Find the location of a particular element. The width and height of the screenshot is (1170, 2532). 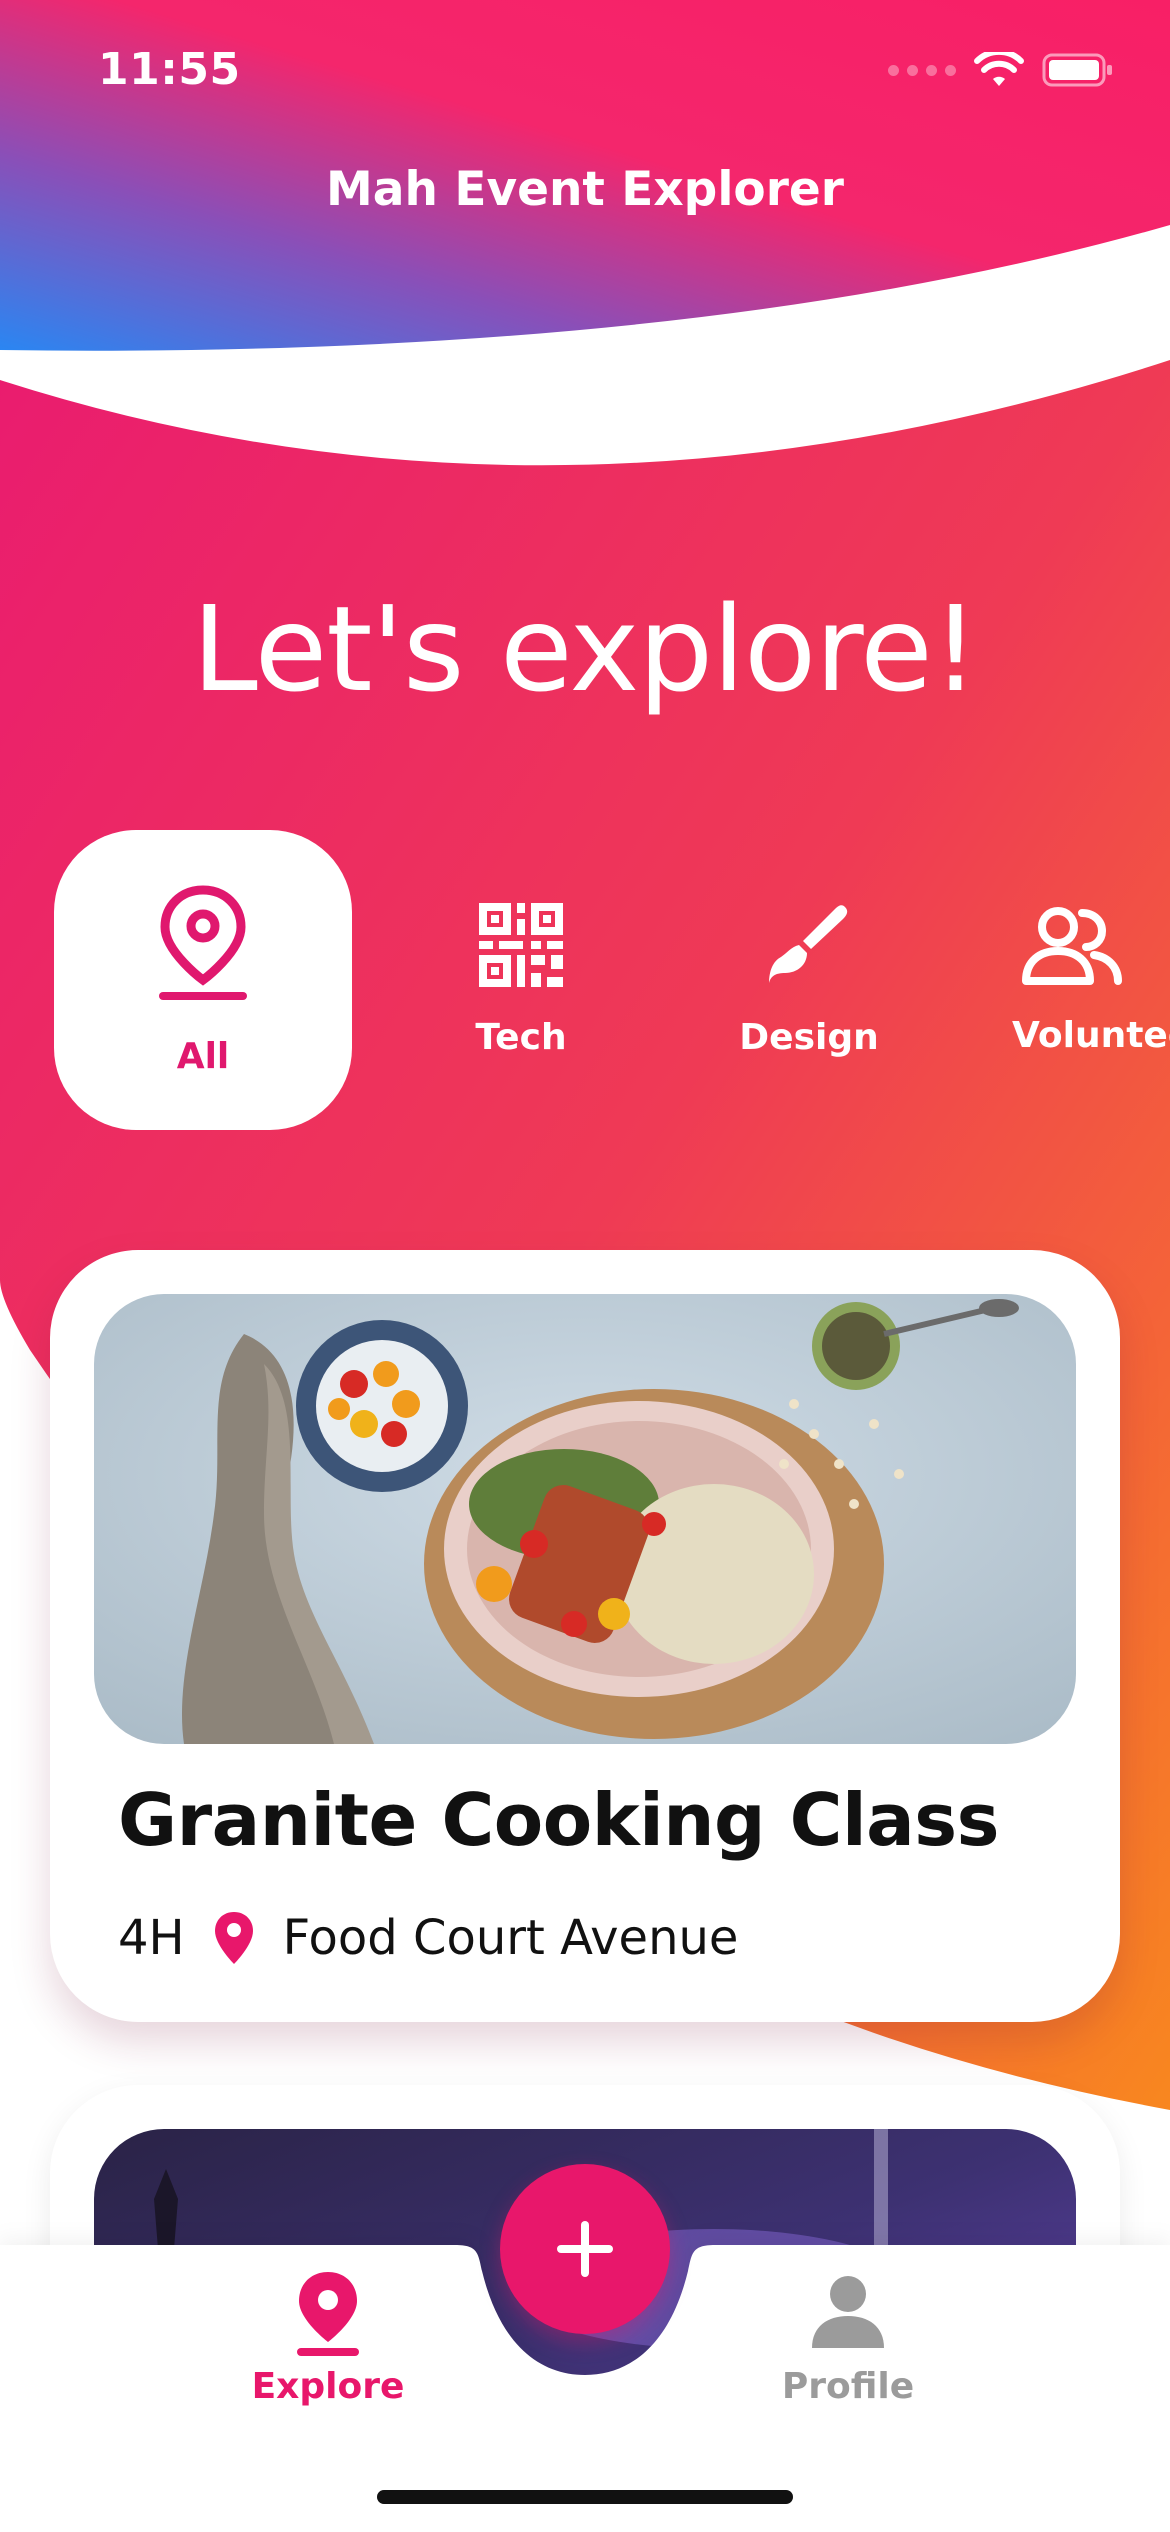

plus-icon is located at coordinates (585, 2249).